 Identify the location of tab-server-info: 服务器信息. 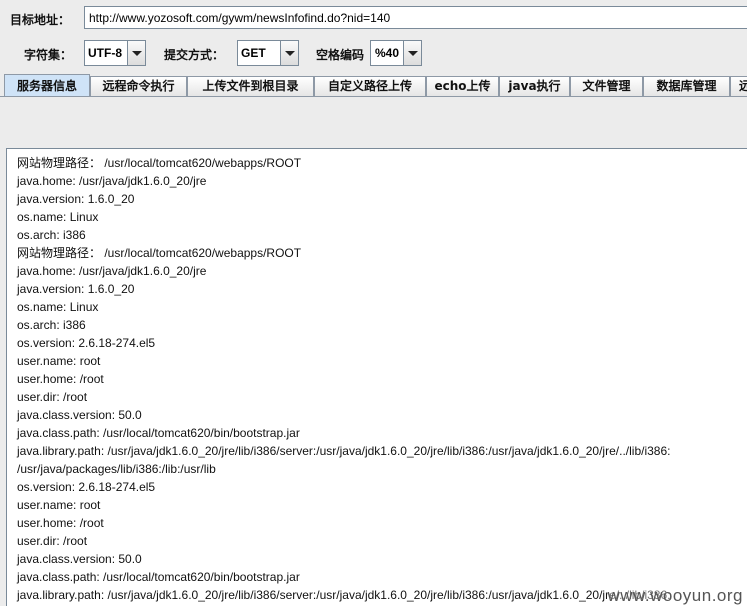
(47, 86).